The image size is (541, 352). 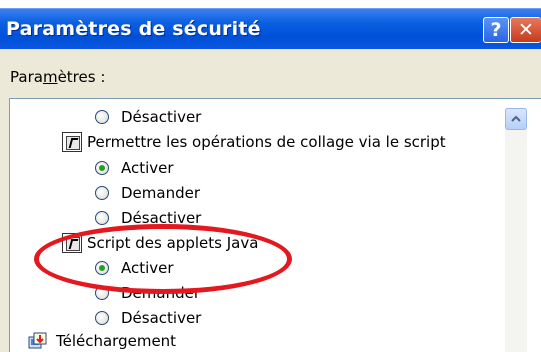 I want to click on title-bar: Paramètres de sécurité ? ✕, so click(x=270, y=28).